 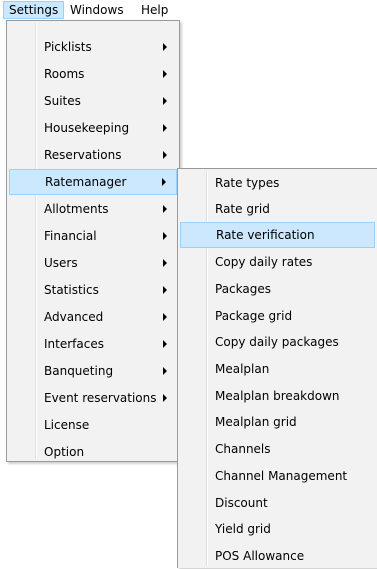 I want to click on submenu-item-label: Copy daily packages, so click(x=277, y=342).